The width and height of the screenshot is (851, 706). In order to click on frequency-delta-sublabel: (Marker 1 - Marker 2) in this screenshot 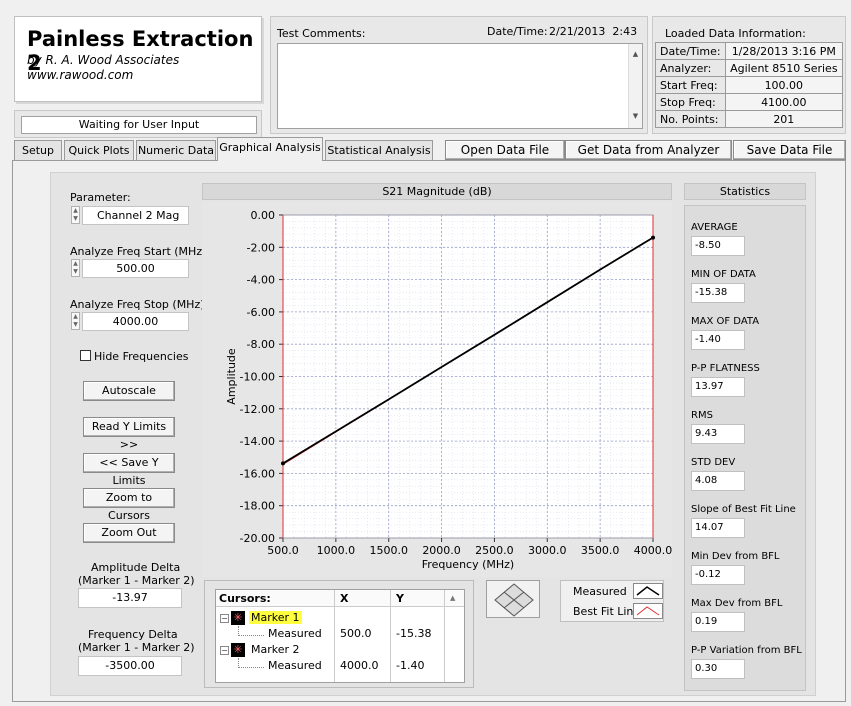, I will do `click(136, 647)`.